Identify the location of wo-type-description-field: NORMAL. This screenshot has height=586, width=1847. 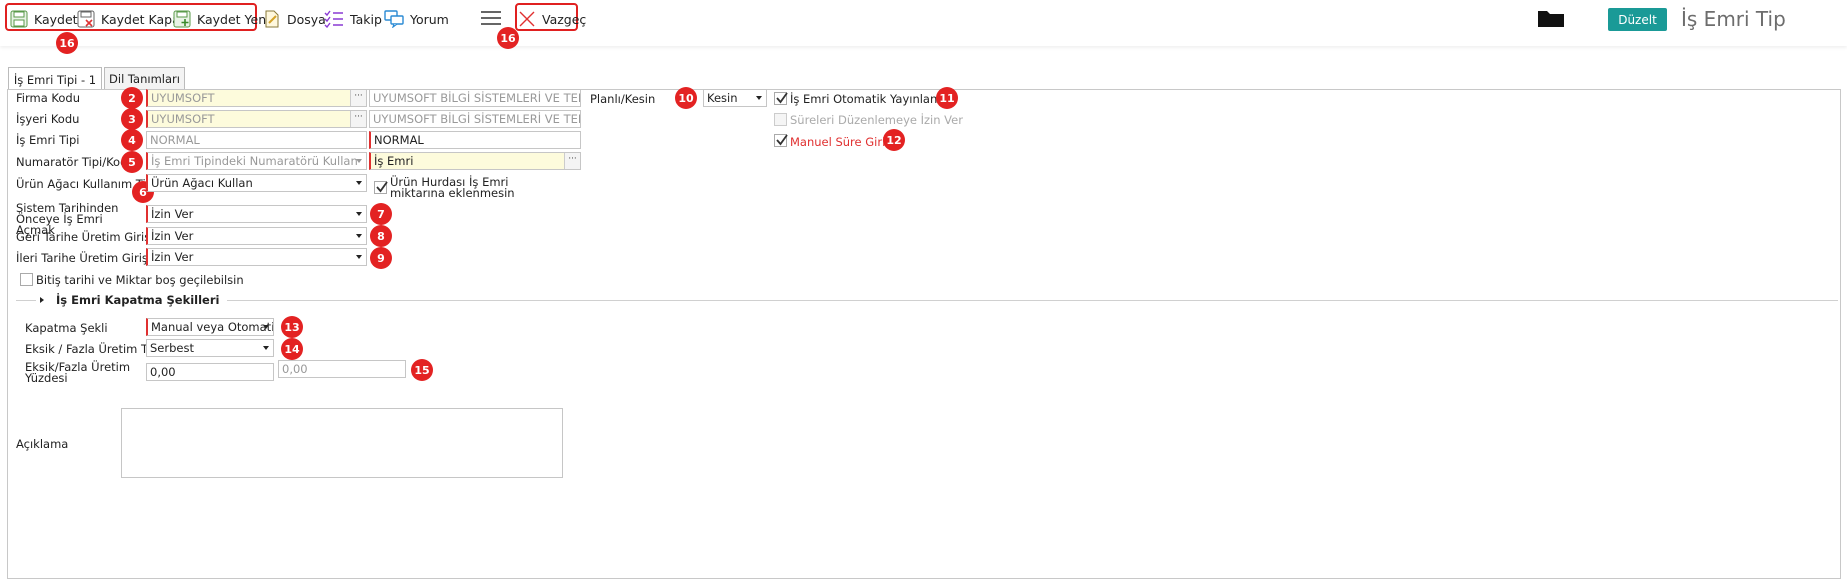
(475, 140).